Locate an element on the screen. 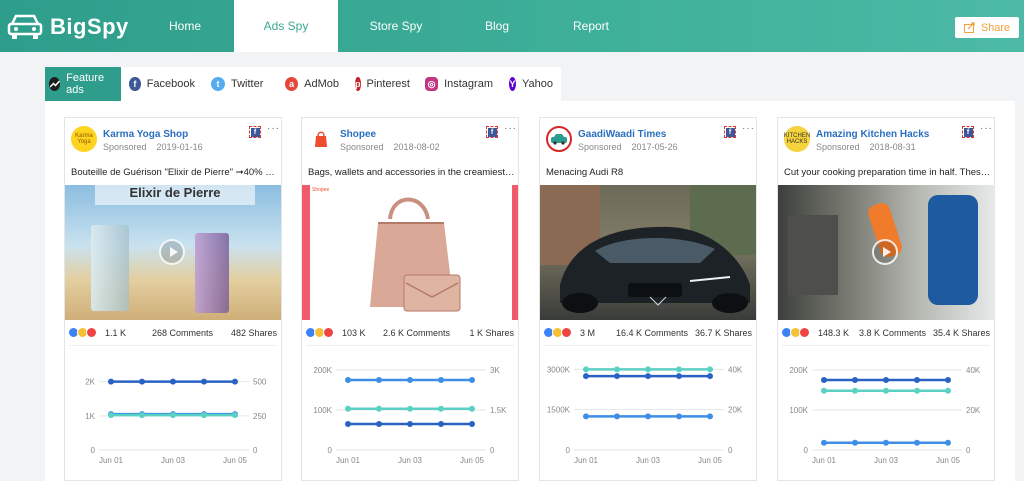 The height and width of the screenshot is (481, 1024). comments-count: 268 Comments is located at coordinates (182, 333).